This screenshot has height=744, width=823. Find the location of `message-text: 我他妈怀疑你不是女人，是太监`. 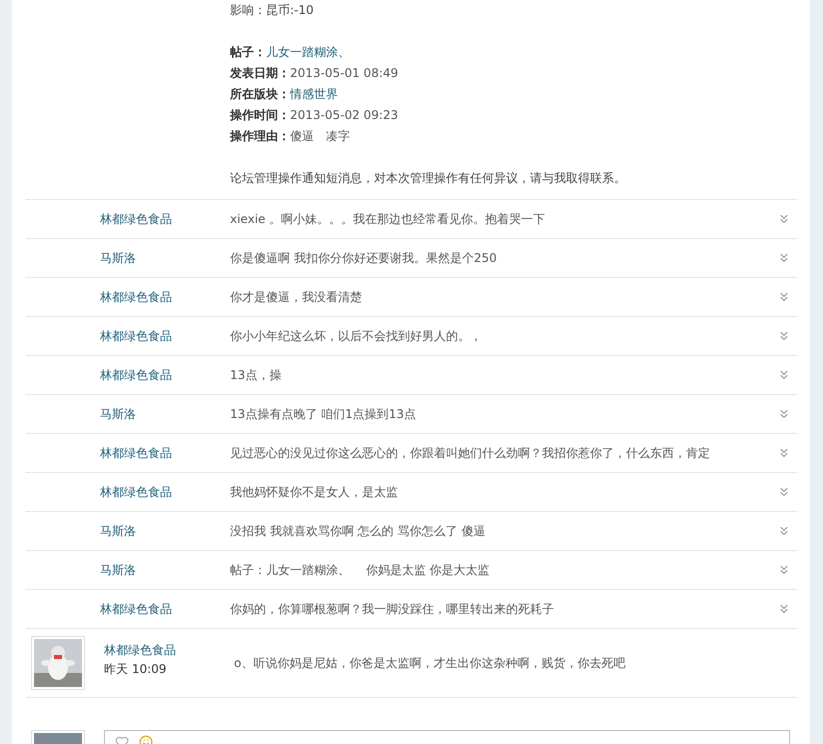

message-text: 我他妈怀疑你不是女人，是太监 is located at coordinates (314, 492).